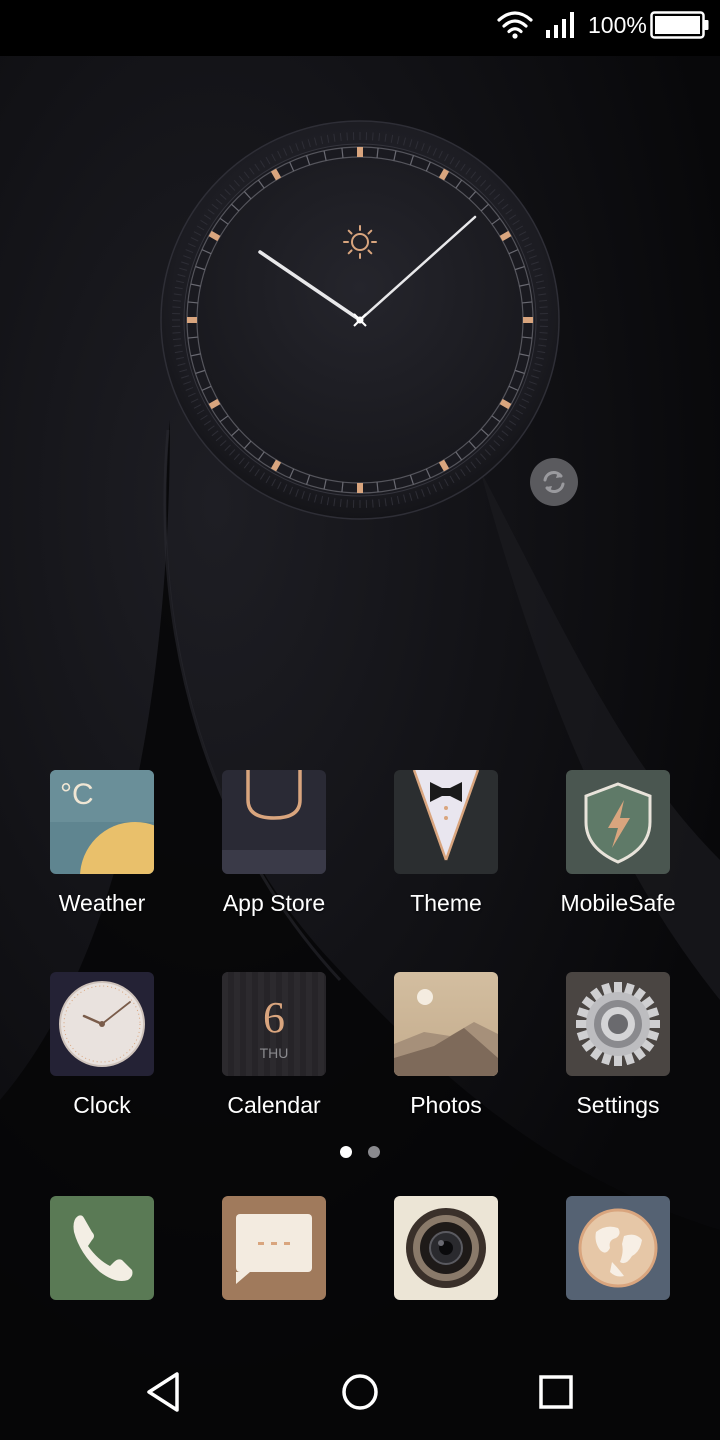 The image size is (720, 1440). I want to click on app-app-store: App Store, so click(274, 843).